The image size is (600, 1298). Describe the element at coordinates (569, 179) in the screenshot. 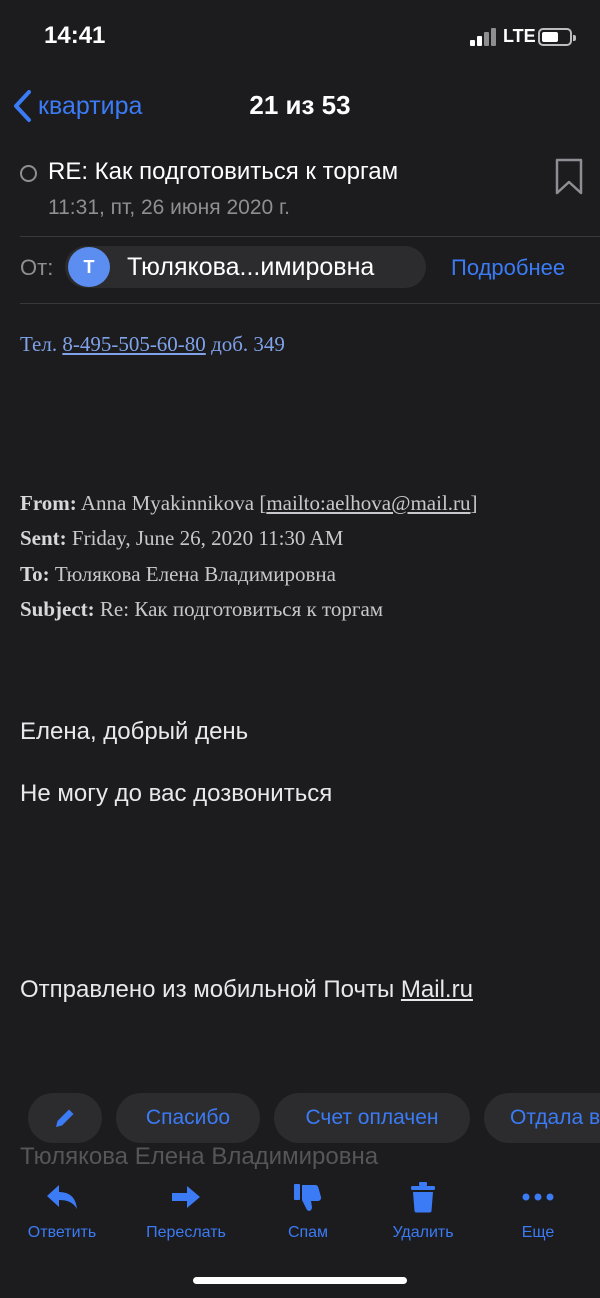

I see `bookmark-icon` at that location.